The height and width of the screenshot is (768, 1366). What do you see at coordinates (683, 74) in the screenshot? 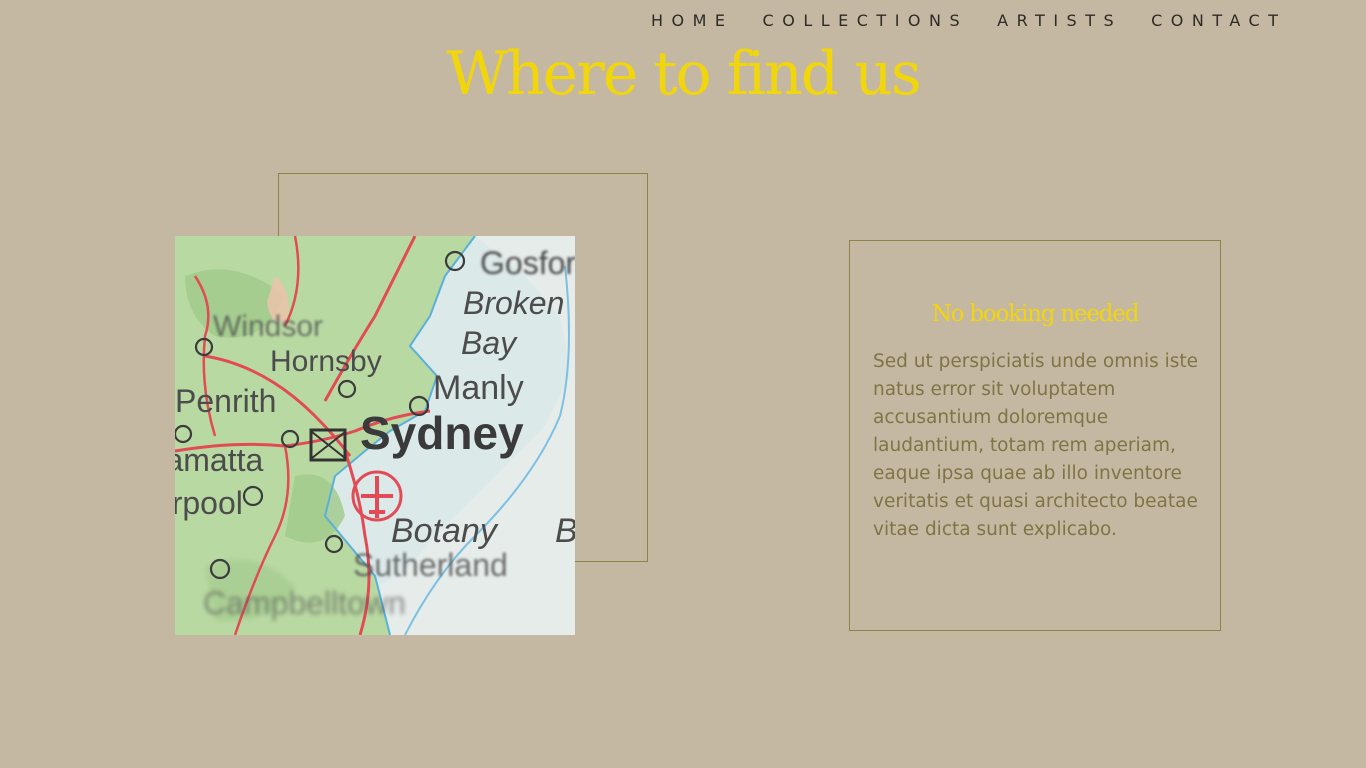
I see `page-title: Where to find us` at bounding box center [683, 74].